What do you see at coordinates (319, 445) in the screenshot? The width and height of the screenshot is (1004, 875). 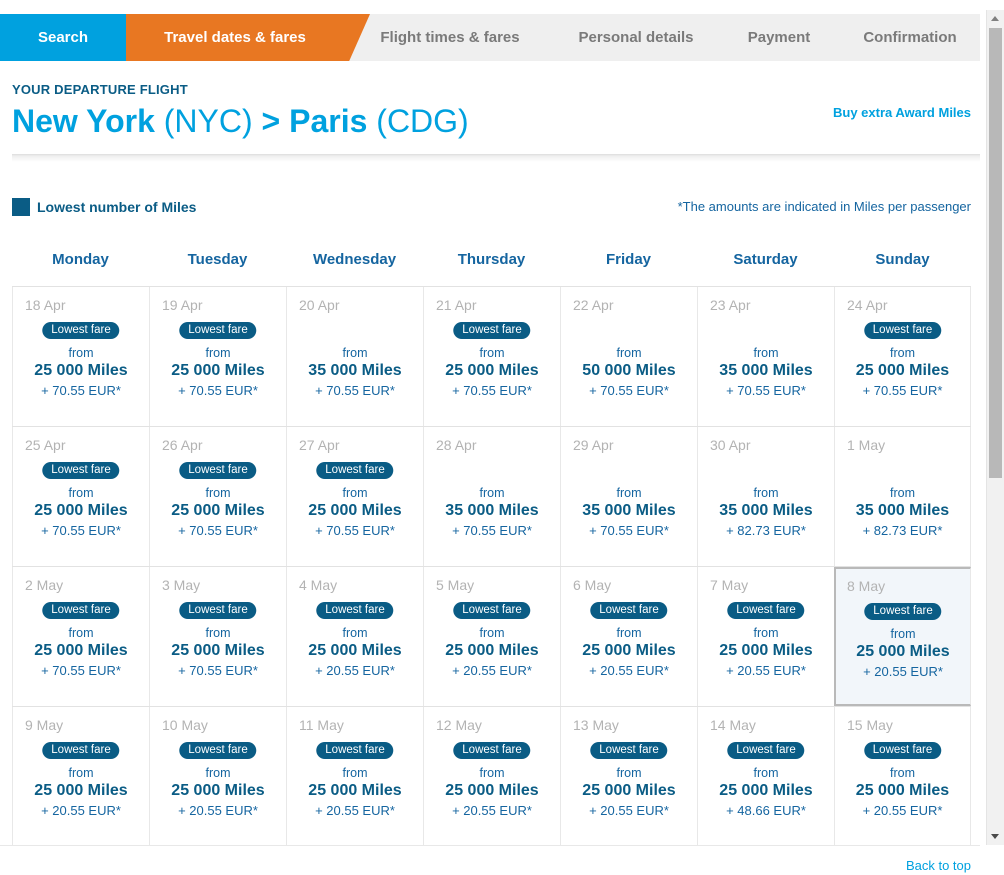 I see `fare-cell-date: 27 Apr` at bounding box center [319, 445].